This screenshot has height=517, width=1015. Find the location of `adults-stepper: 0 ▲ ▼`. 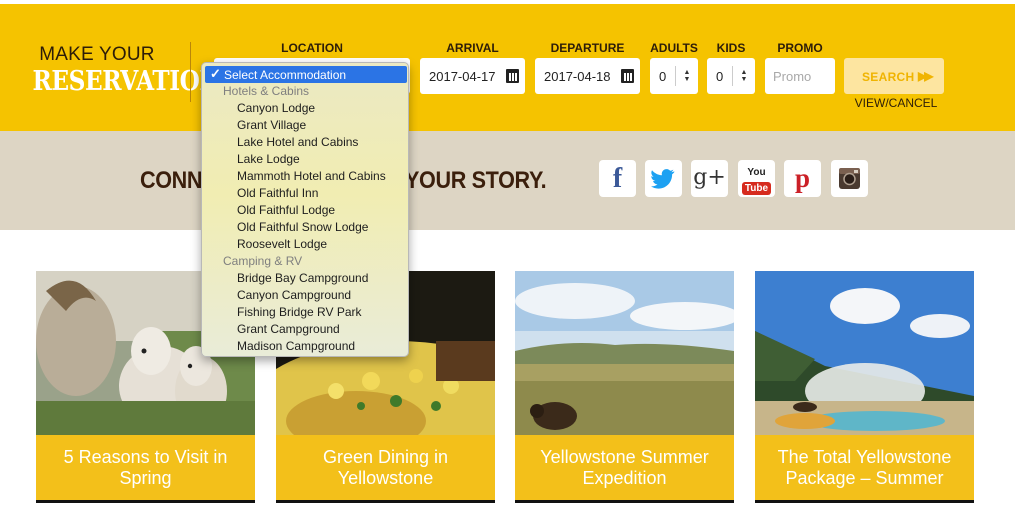

adults-stepper: 0 ▲ ▼ is located at coordinates (674, 76).